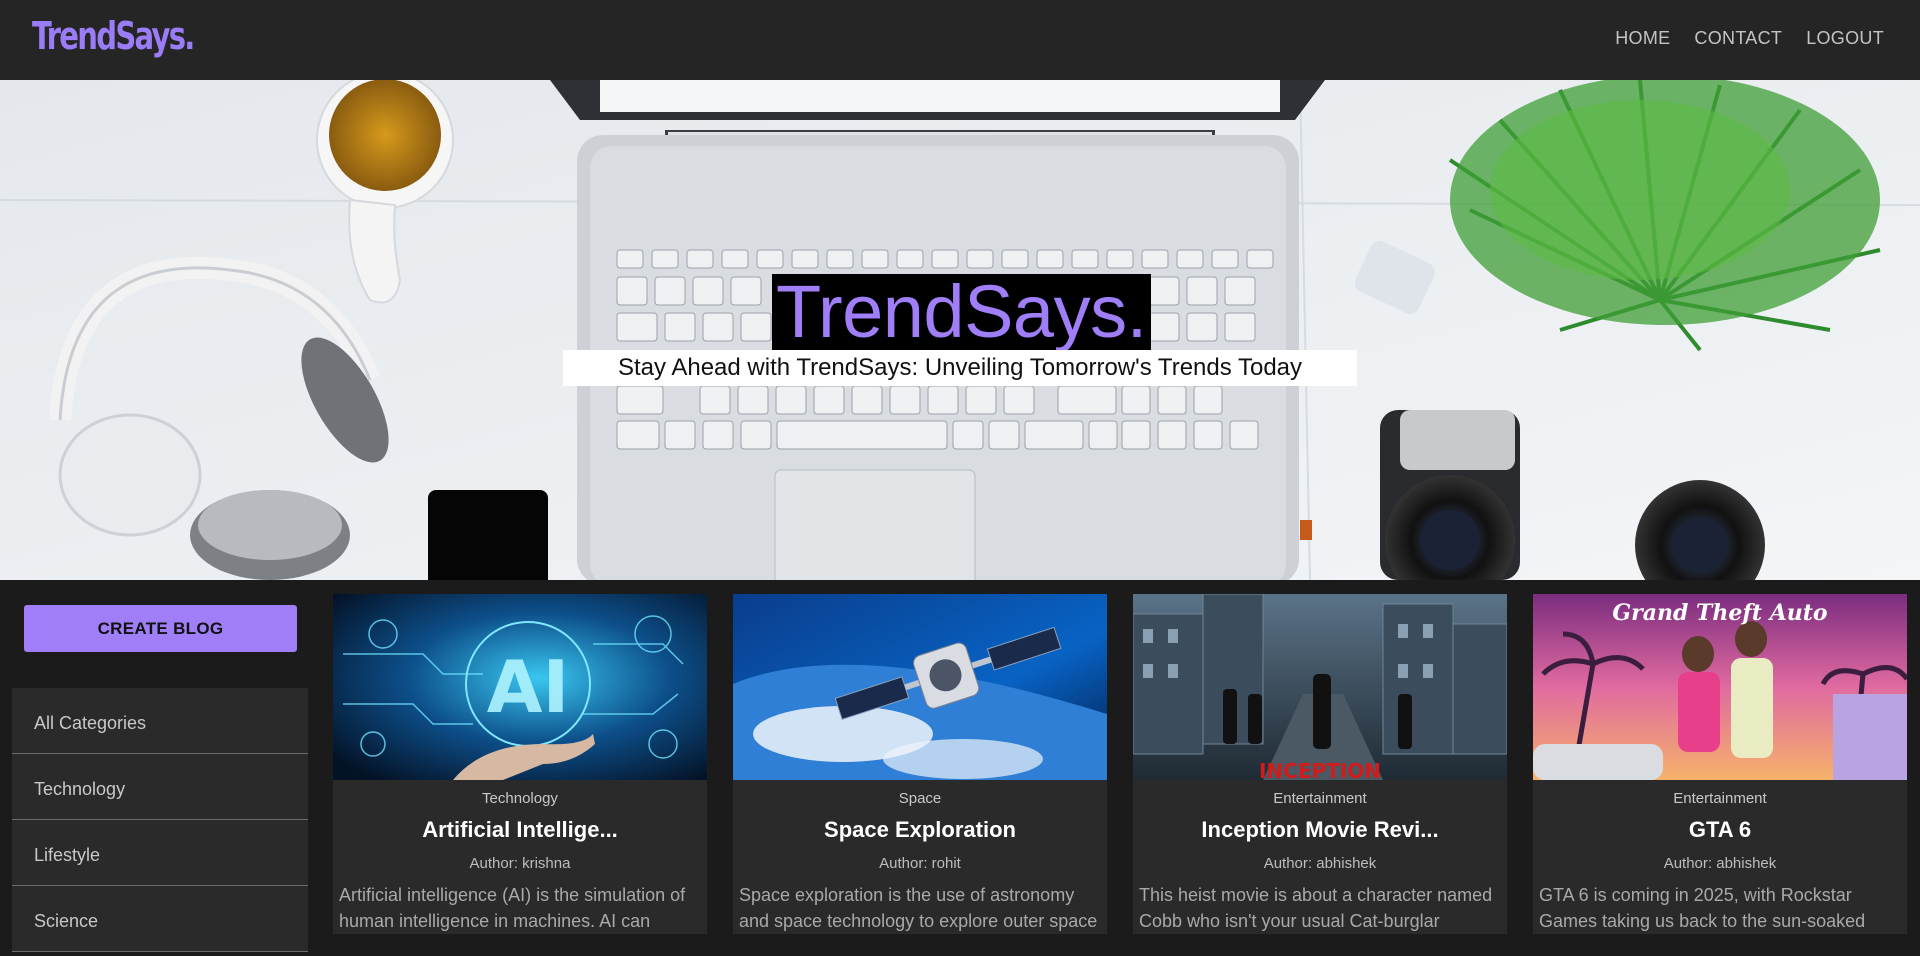 The height and width of the screenshot is (956, 1920). Describe the element at coordinates (1845, 38) in the screenshot. I see `nav-logout-link: LOGOUT` at that location.